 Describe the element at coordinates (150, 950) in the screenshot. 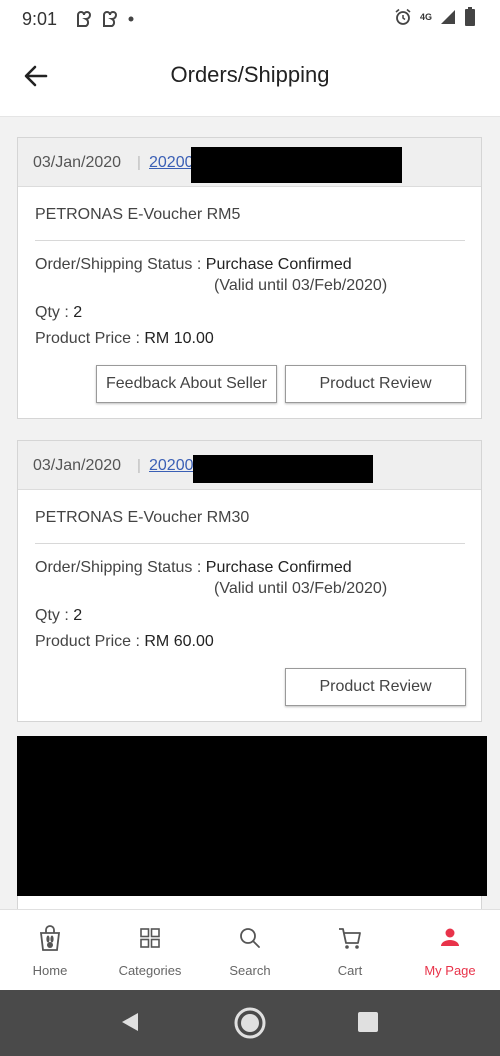

I see `nav-categories: Categories` at that location.